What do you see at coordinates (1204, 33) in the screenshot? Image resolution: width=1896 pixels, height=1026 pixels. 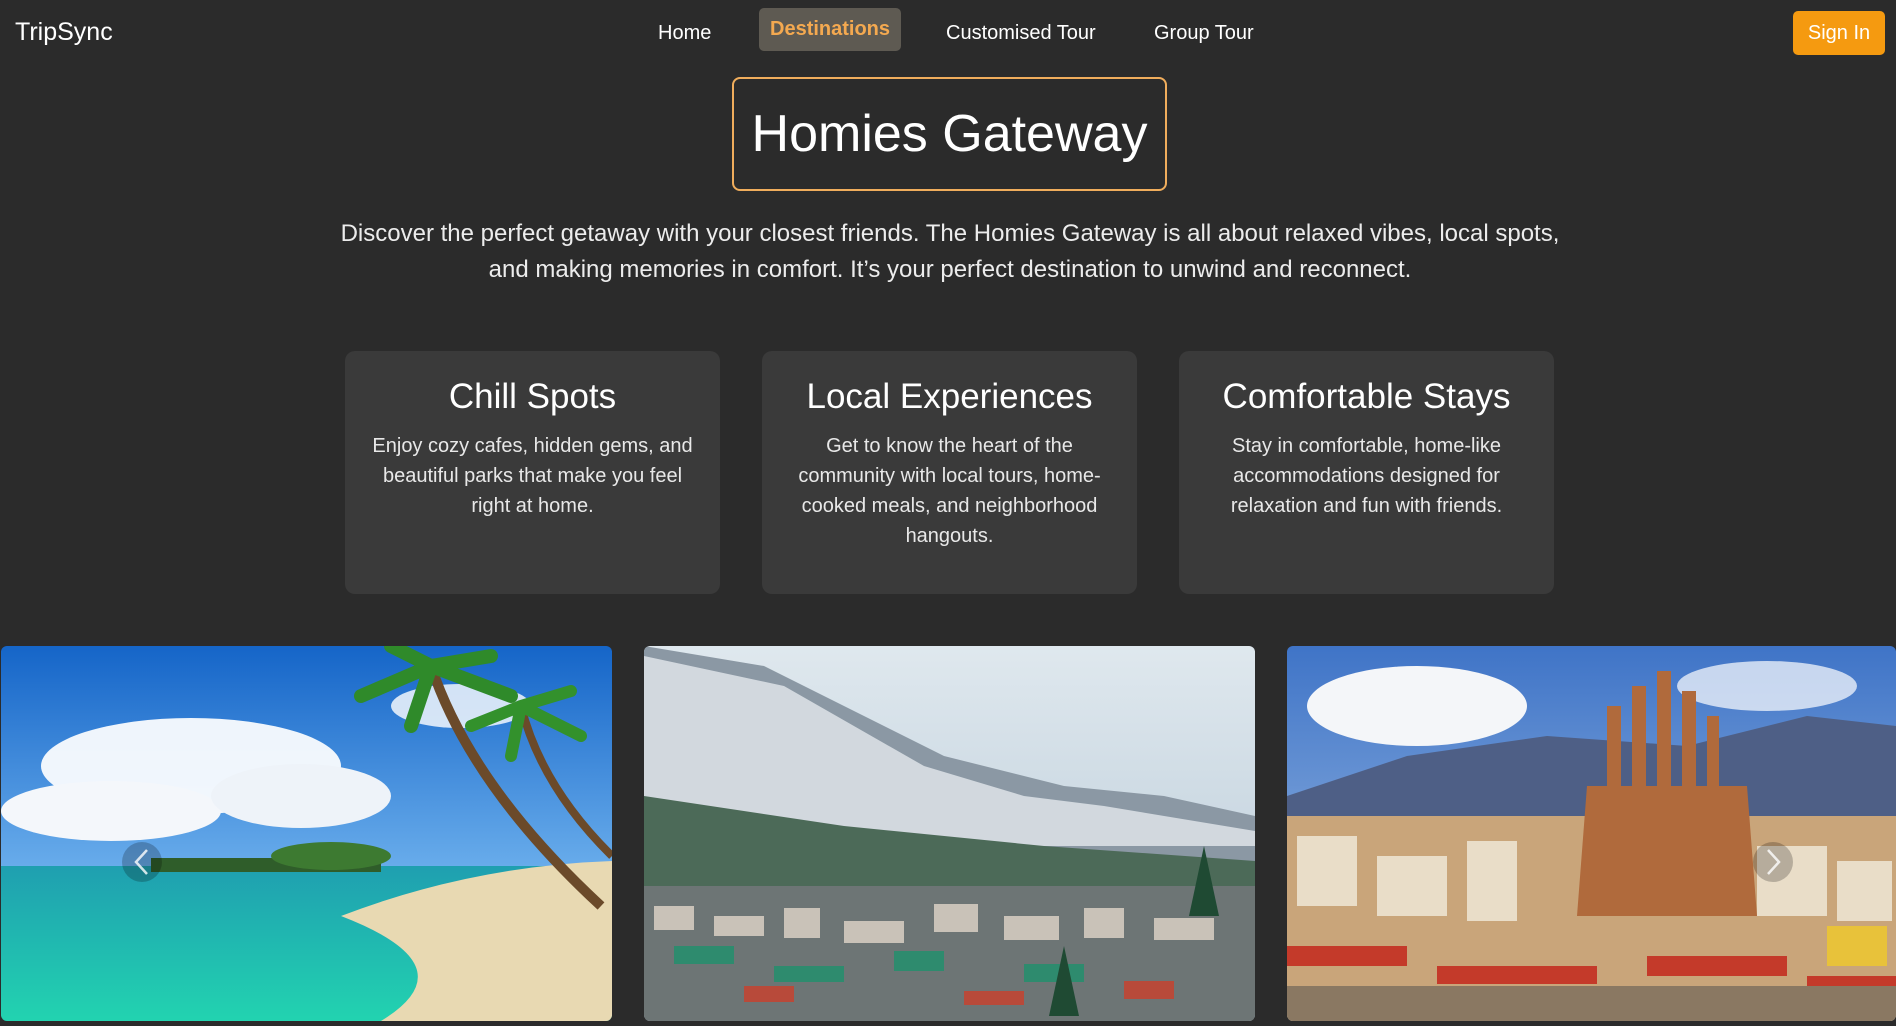 I see `nav-group-tour: Group Tour` at bounding box center [1204, 33].